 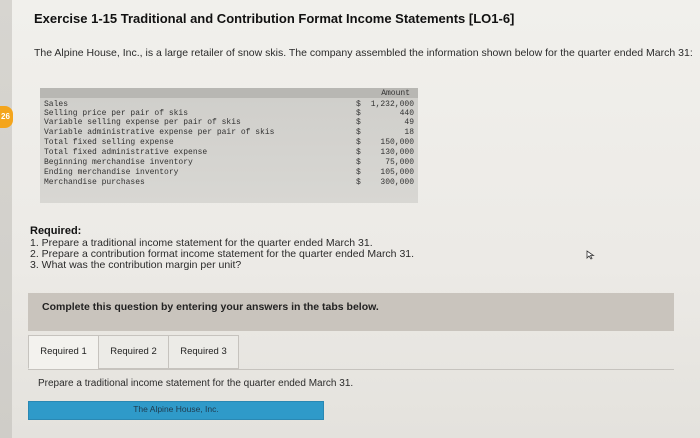 I want to click on mouse-cursor-icon, so click(x=590, y=255).